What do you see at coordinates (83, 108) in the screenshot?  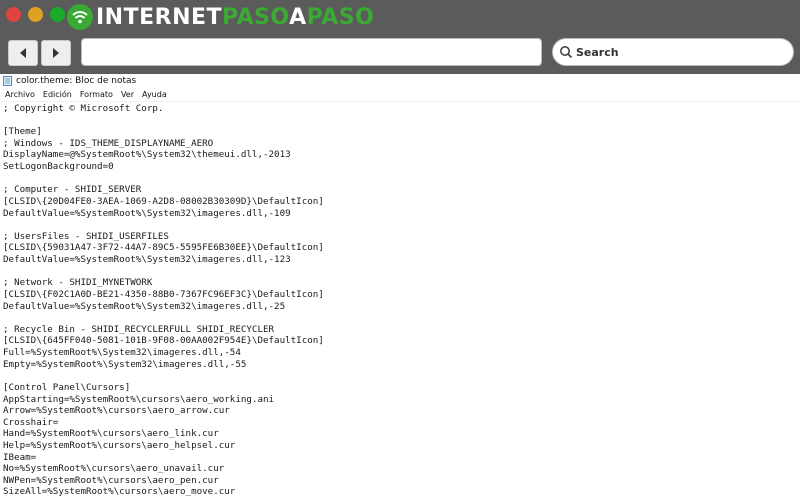 I see `text-line: ; Copyright © Microsoft Corp.` at bounding box center [83, 108].